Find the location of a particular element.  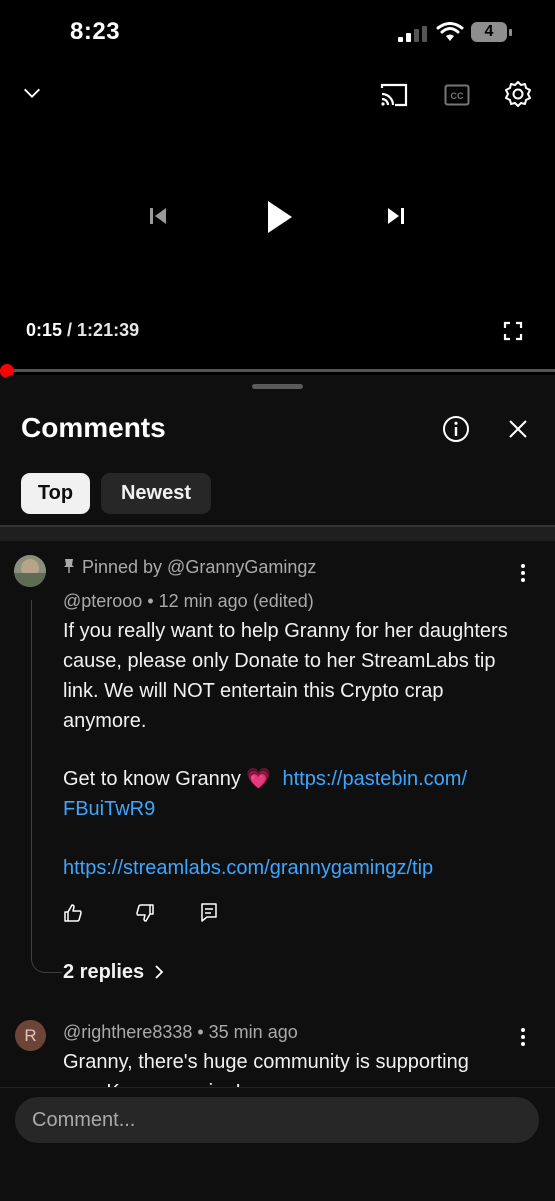

comment-author: @righthere8338 is located at coordinates (127, 1032).